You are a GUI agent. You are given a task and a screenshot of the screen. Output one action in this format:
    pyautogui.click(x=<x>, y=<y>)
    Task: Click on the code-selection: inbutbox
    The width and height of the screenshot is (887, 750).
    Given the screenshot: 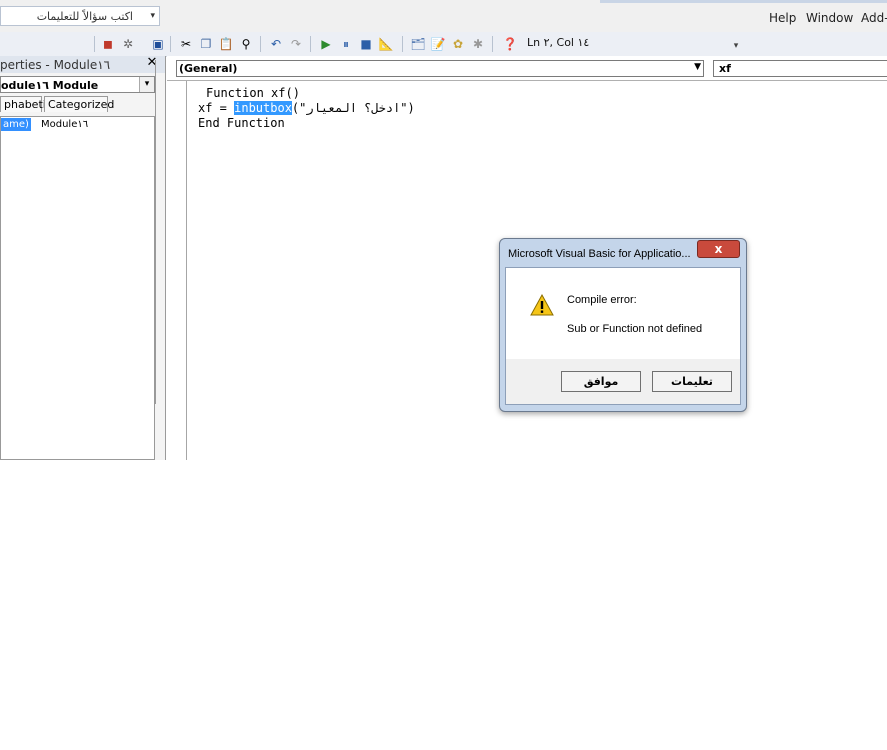 What is the action you would take?
    pyautogui.click(x=263, y=108)
    